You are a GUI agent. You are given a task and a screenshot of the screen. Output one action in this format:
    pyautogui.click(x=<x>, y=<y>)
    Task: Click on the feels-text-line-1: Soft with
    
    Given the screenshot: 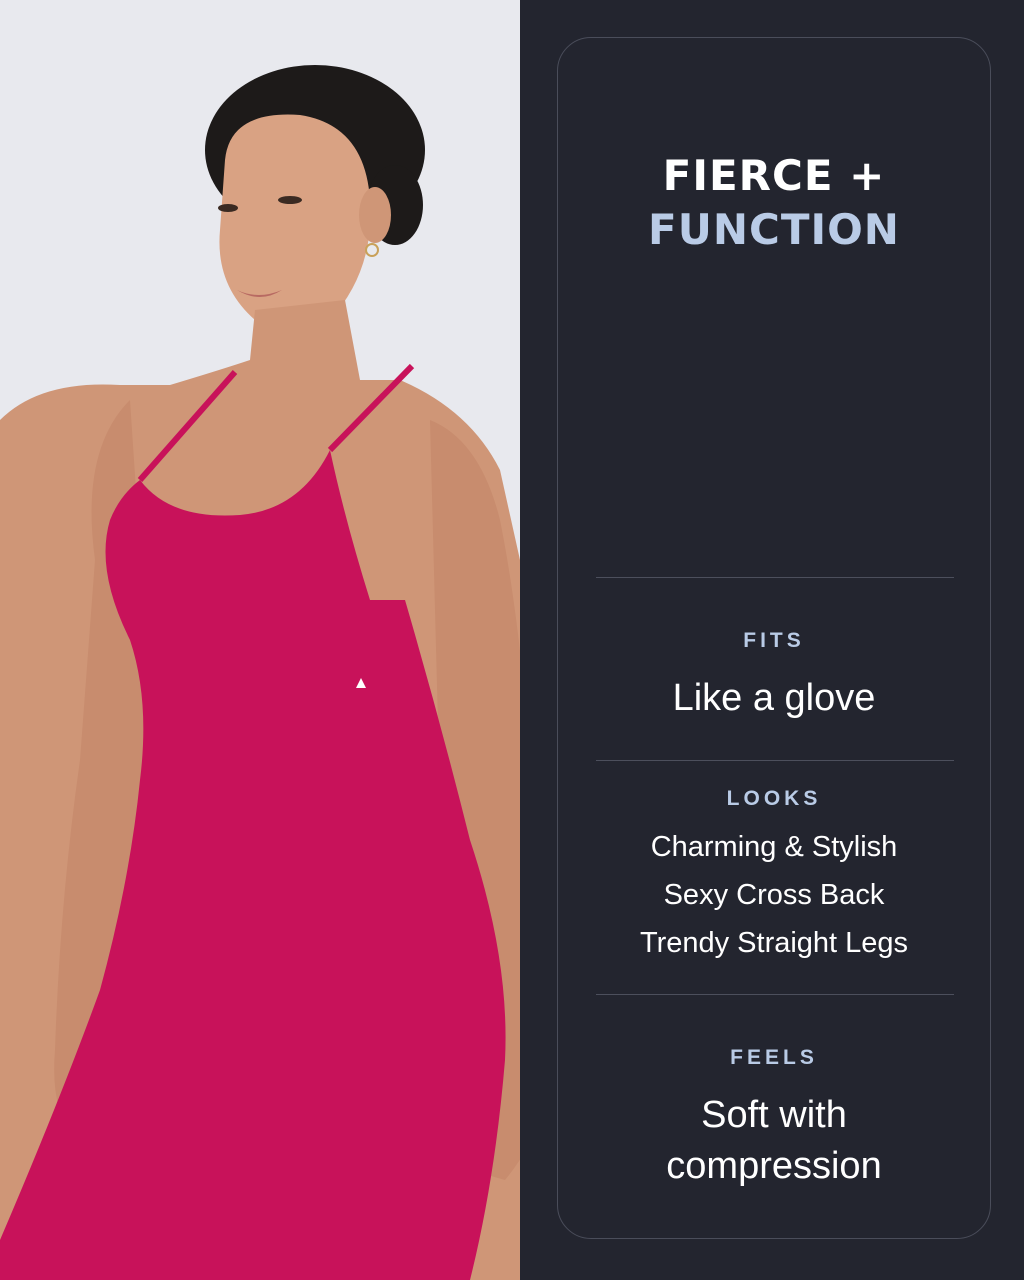 What is the action you would take?
    pyautogui.click(x=774, y=1115)
    